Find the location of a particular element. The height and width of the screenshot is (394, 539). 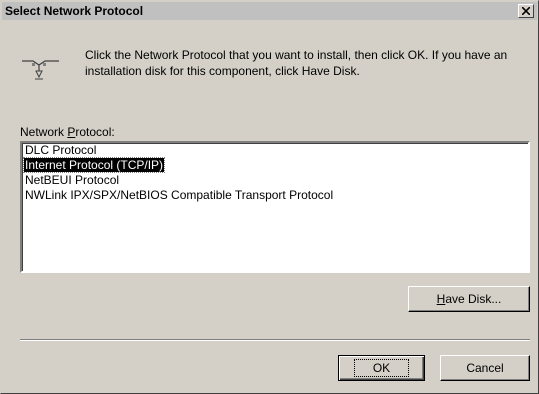

label-suffix: rotocol: is located at coordinates (95, 132).